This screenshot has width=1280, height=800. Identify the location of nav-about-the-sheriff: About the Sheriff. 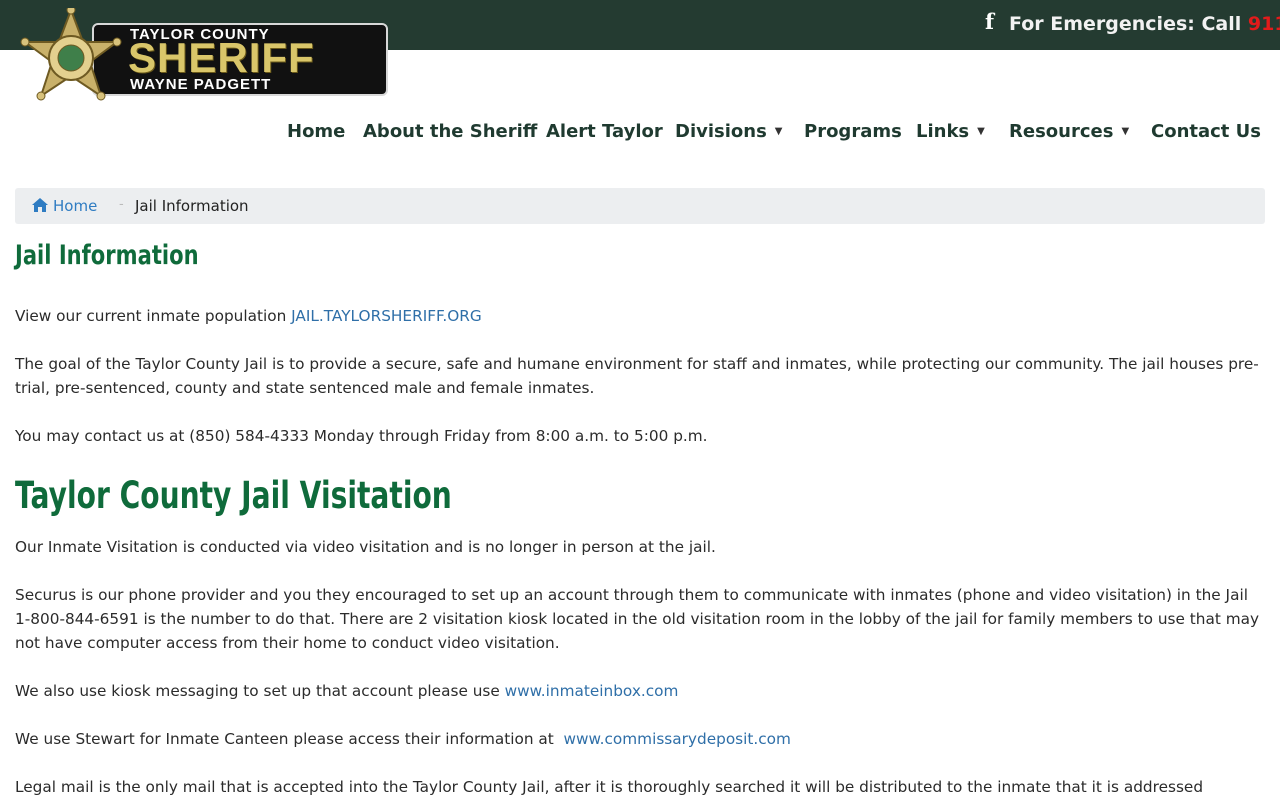
(450, 131).